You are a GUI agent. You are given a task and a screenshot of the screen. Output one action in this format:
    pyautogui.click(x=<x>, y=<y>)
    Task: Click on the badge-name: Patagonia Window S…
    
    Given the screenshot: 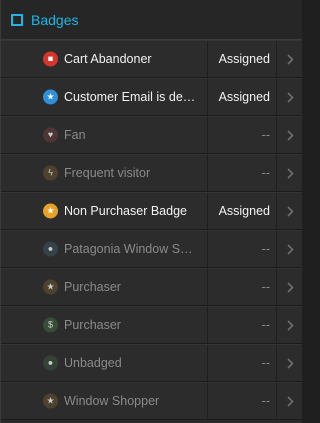 What is the action you would take?
    pyautogui.click(x=128, y=249)
    